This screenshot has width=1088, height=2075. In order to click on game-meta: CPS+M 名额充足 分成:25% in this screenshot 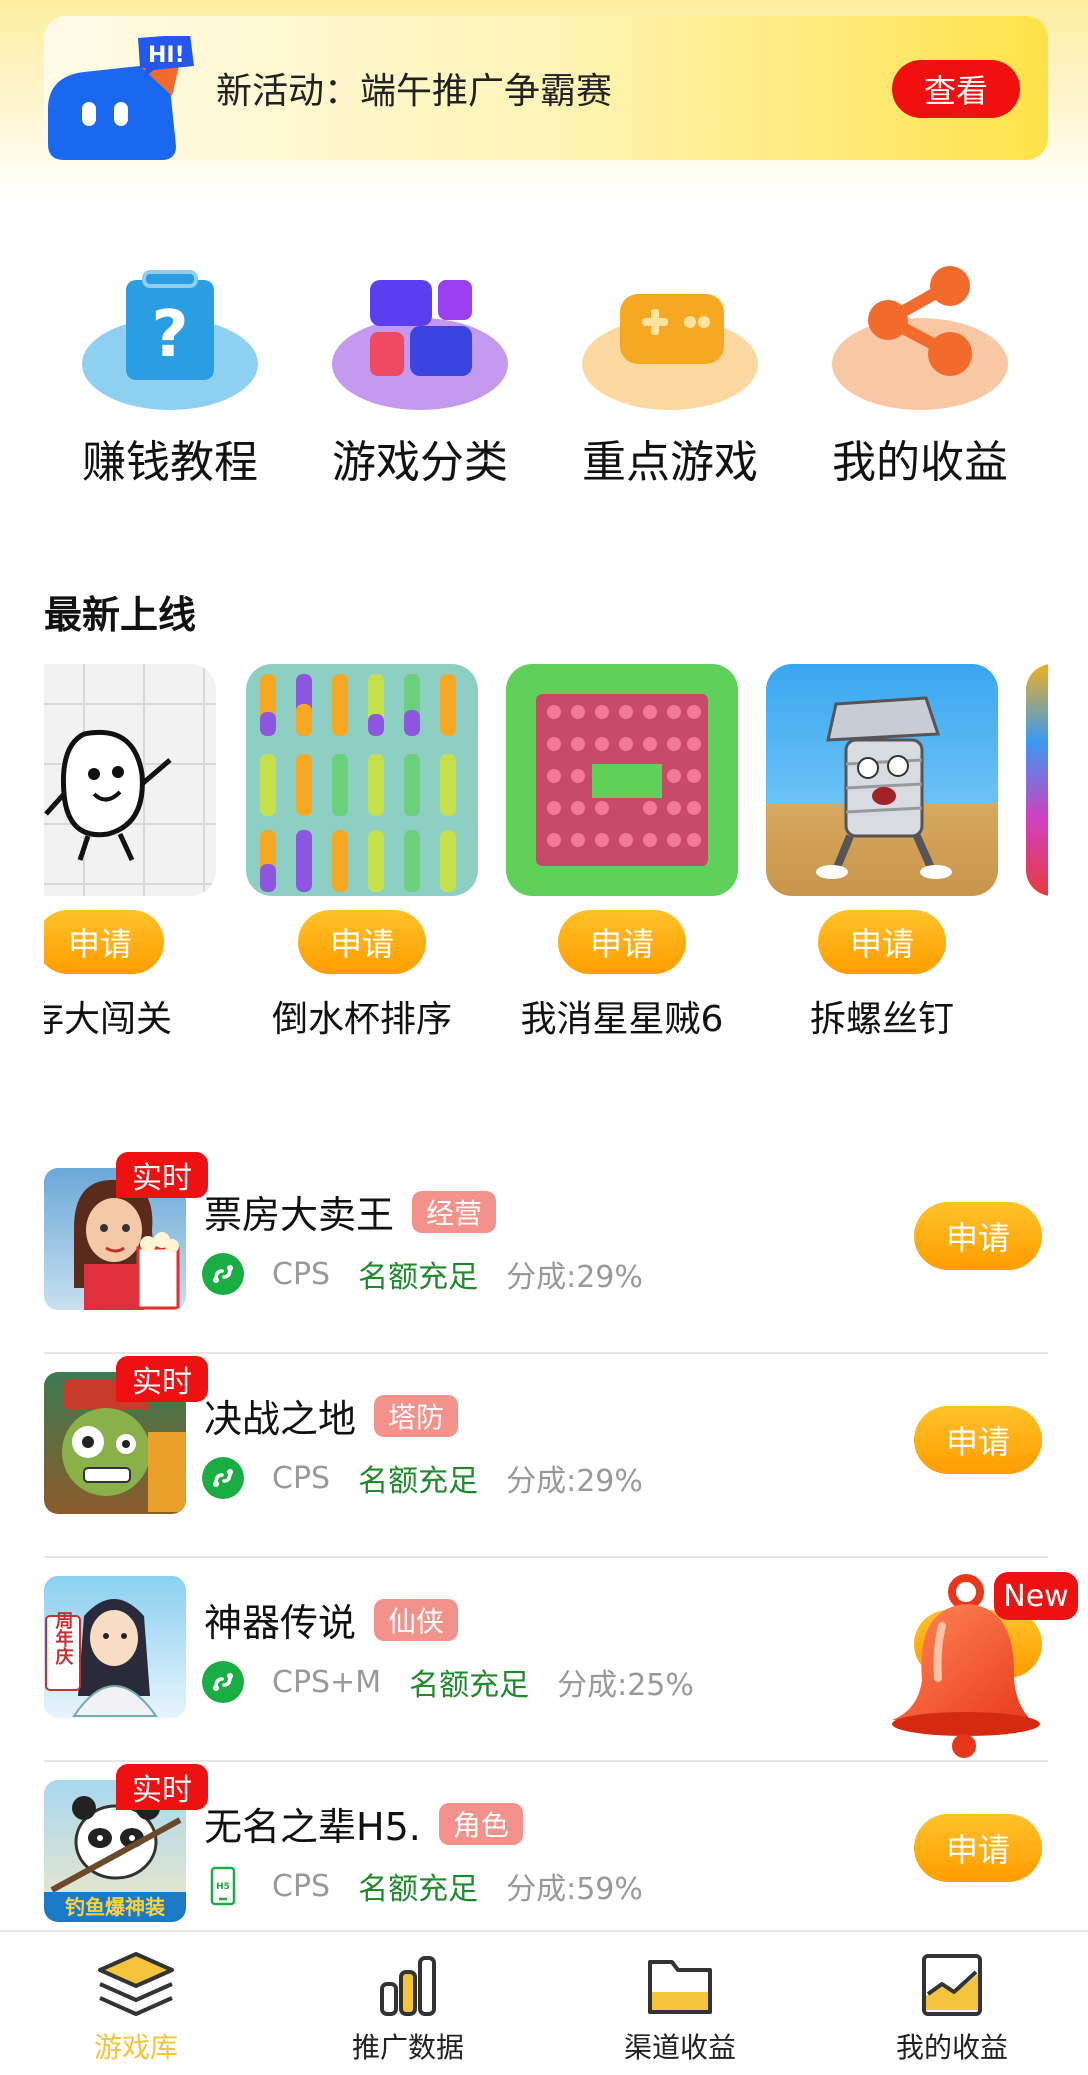, I will do `click(448, 1682)`.